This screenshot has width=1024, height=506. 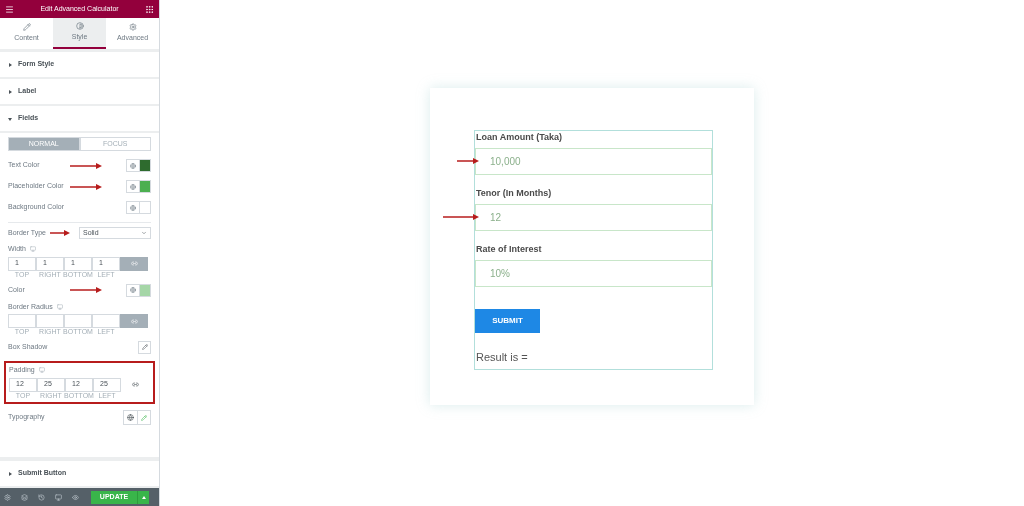 What do you see at coordinates (593, 273) in the screenshot?
I see `input-field: 10%` at bounding box center [593, 273].